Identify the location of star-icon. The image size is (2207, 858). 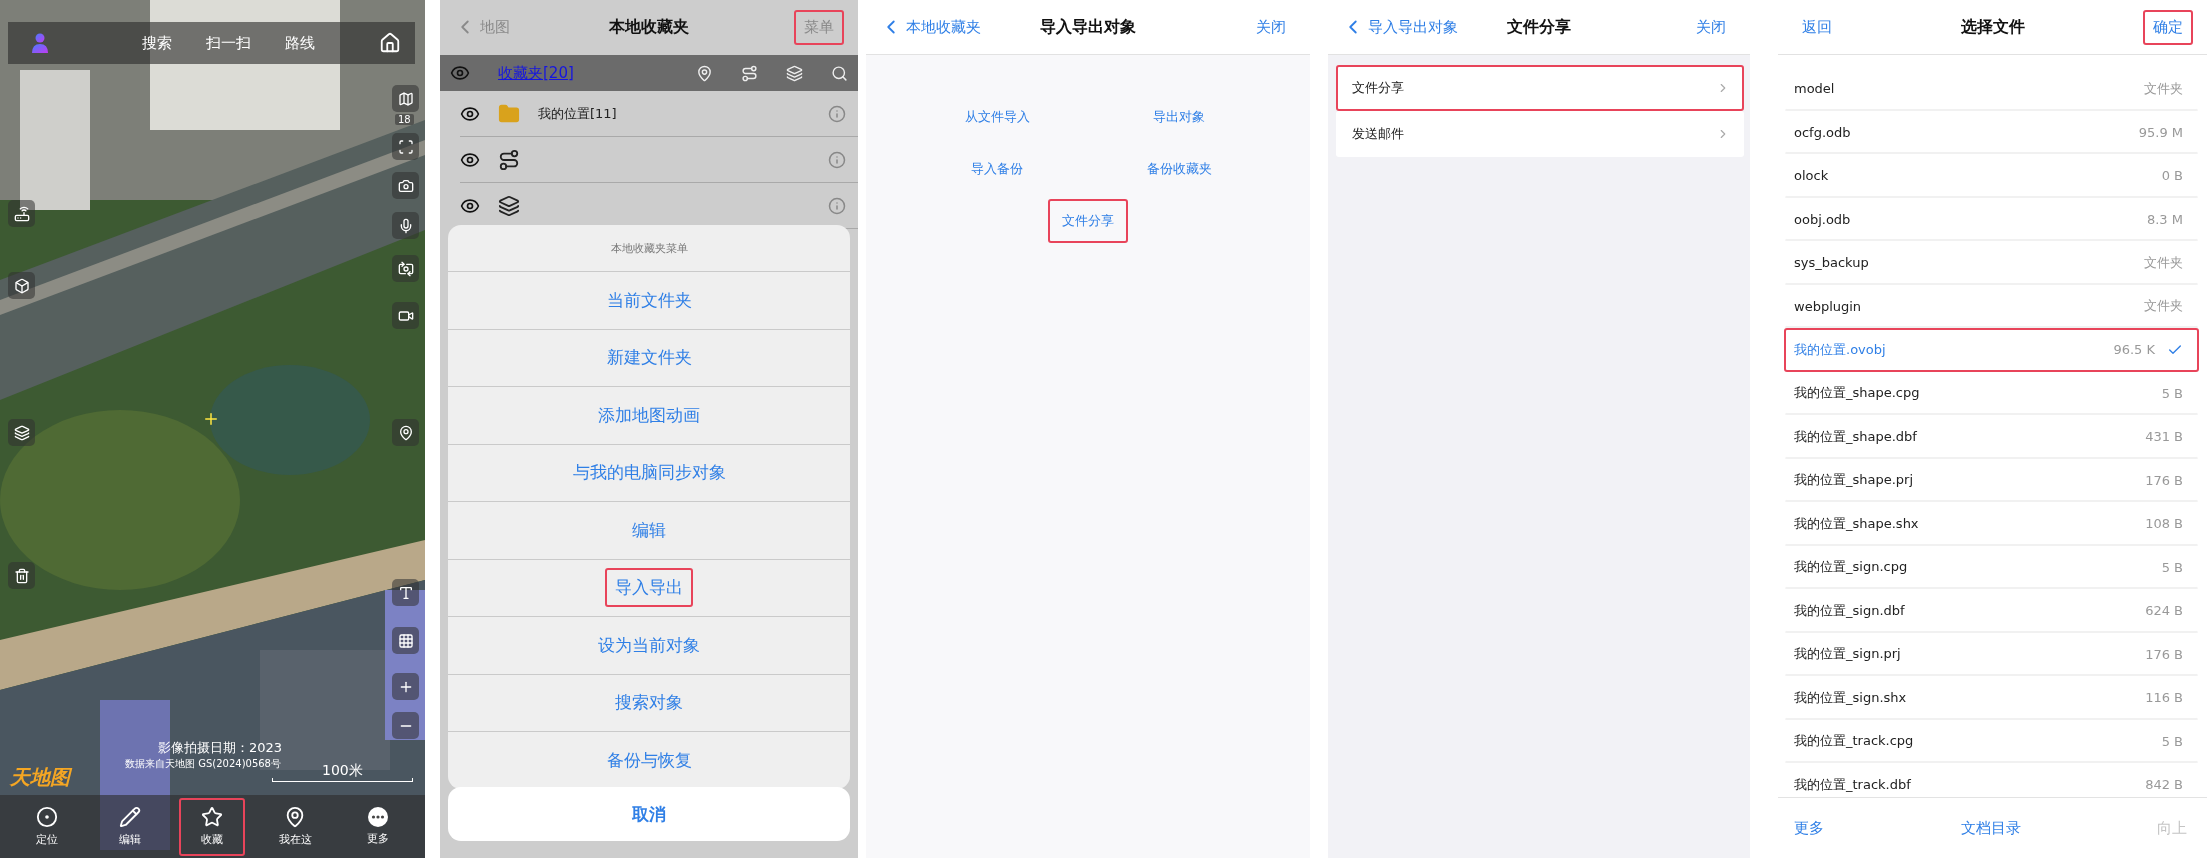
(212, 817).